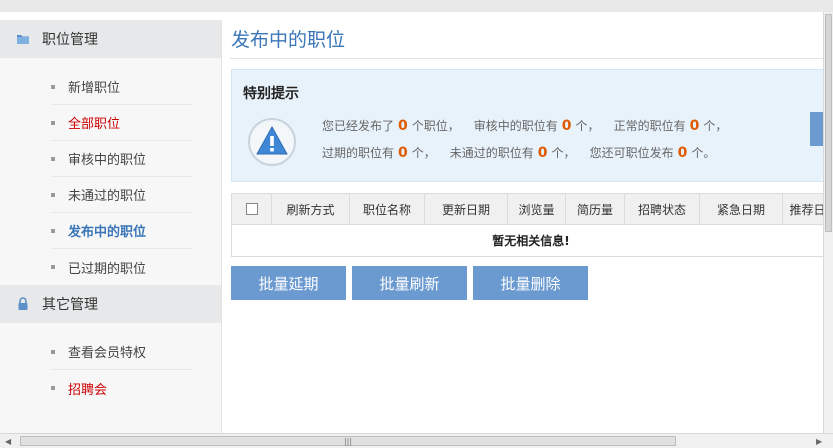  I want to click on horizontal-scrollbar: ◀ ||| ▶, so click(416, 440).